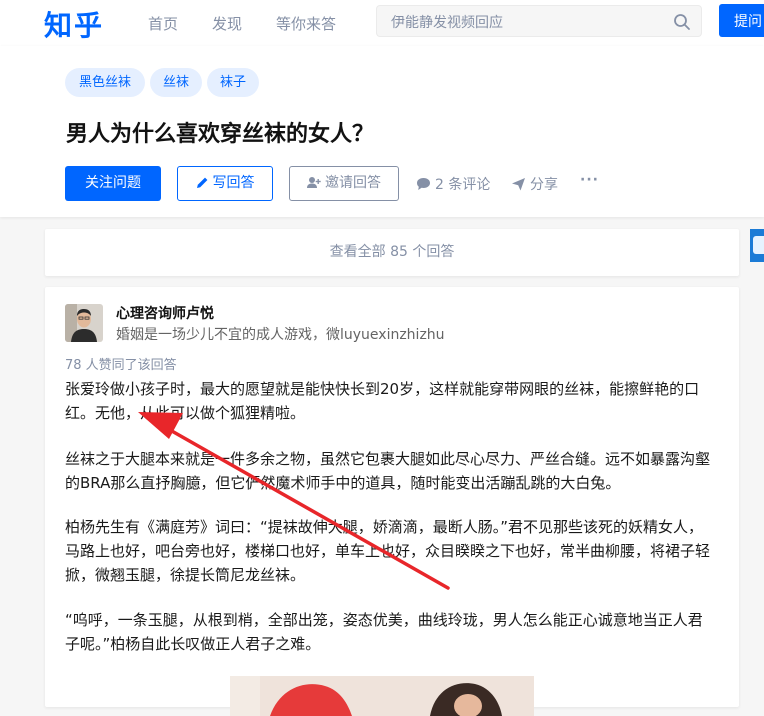  Describe the element at coordinates (392, 252) in the screenshot. I see `view-all-answers-button: 查看全部 85 个回答` at that location.